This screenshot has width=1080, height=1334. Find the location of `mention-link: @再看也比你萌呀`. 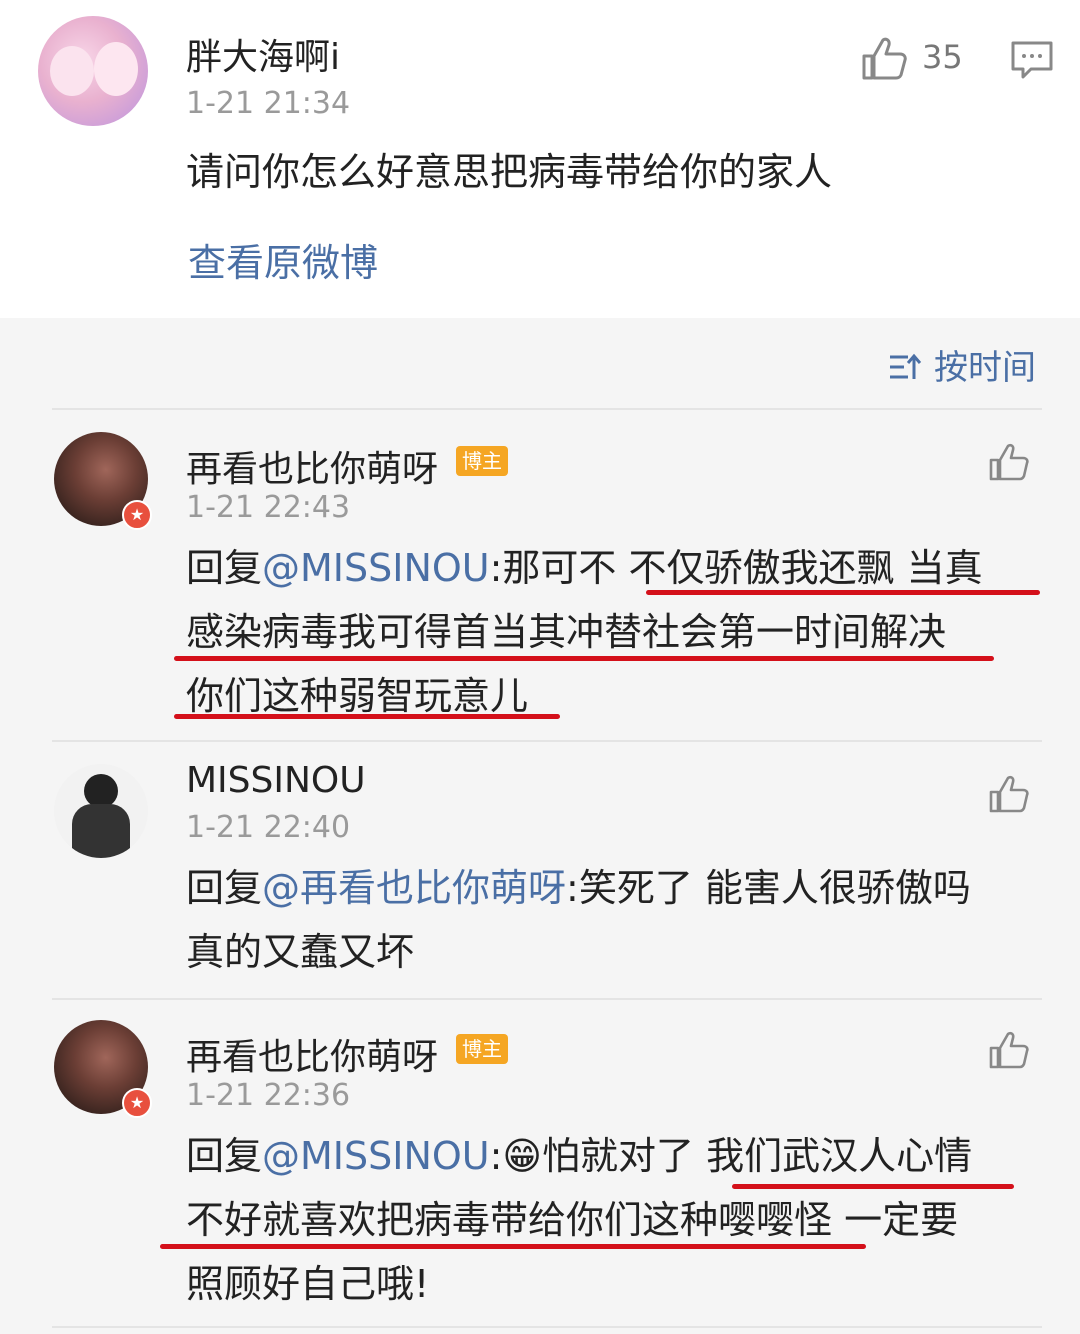

mention-link: @再看也比你萌呀 is located at coordinates (414, 888).